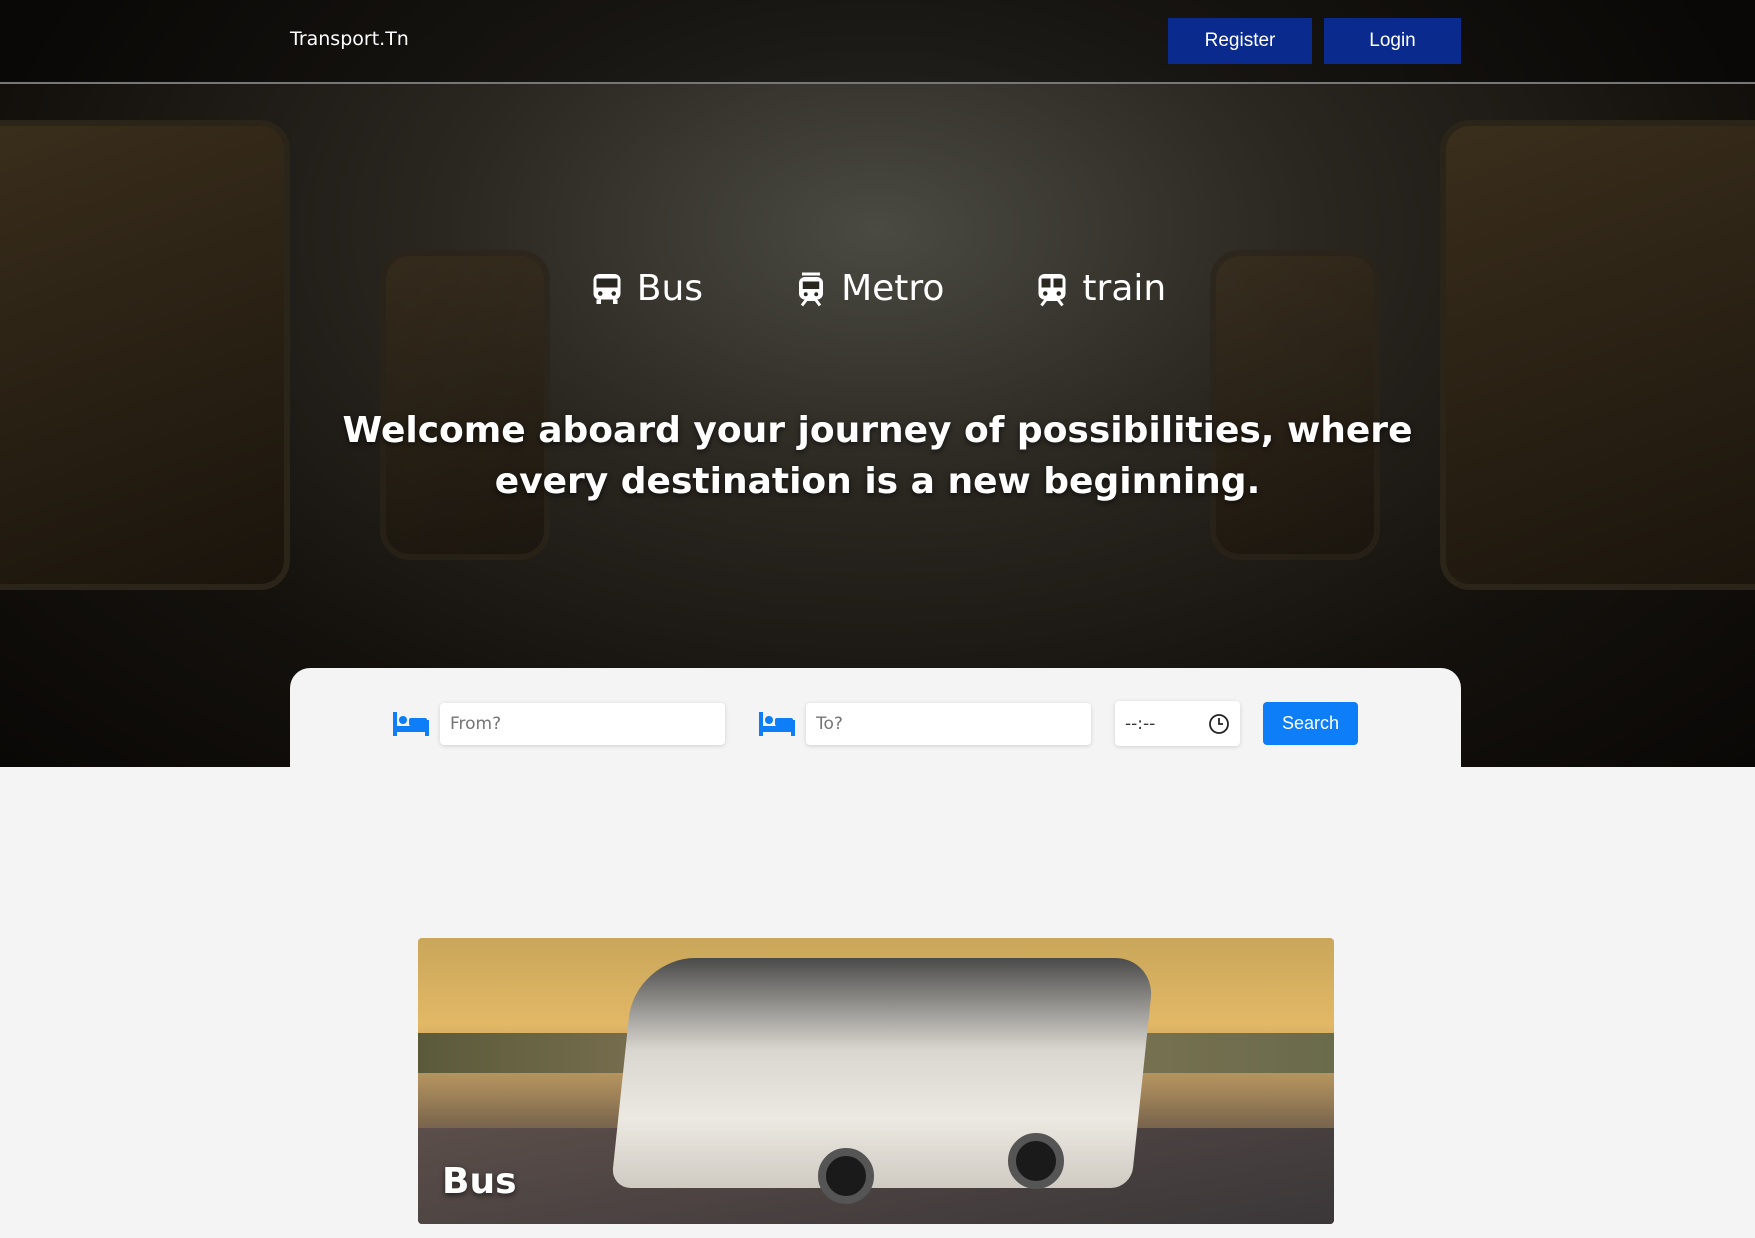 The width and height of the screenshot is (1755, 1238). I want to click on metro-icon, so click(811, 289).